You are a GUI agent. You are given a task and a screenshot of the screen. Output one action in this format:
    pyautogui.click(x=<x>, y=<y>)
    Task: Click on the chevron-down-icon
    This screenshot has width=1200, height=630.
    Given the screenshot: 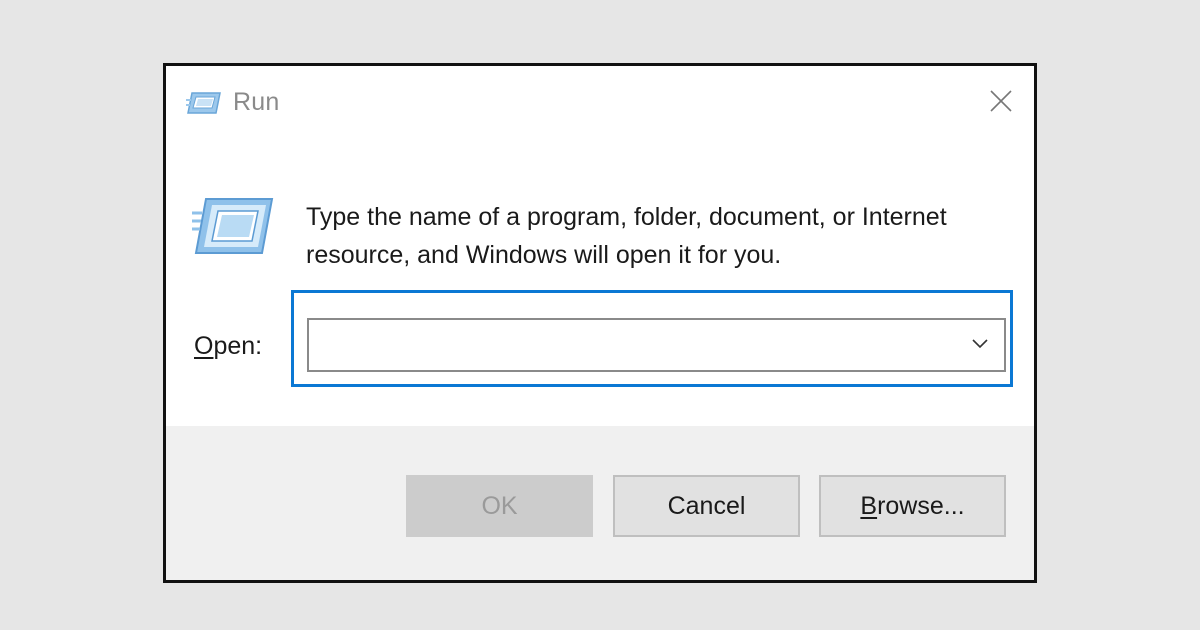 What is the action you would take?
    pyautogui.click(x=980, y=345)
    